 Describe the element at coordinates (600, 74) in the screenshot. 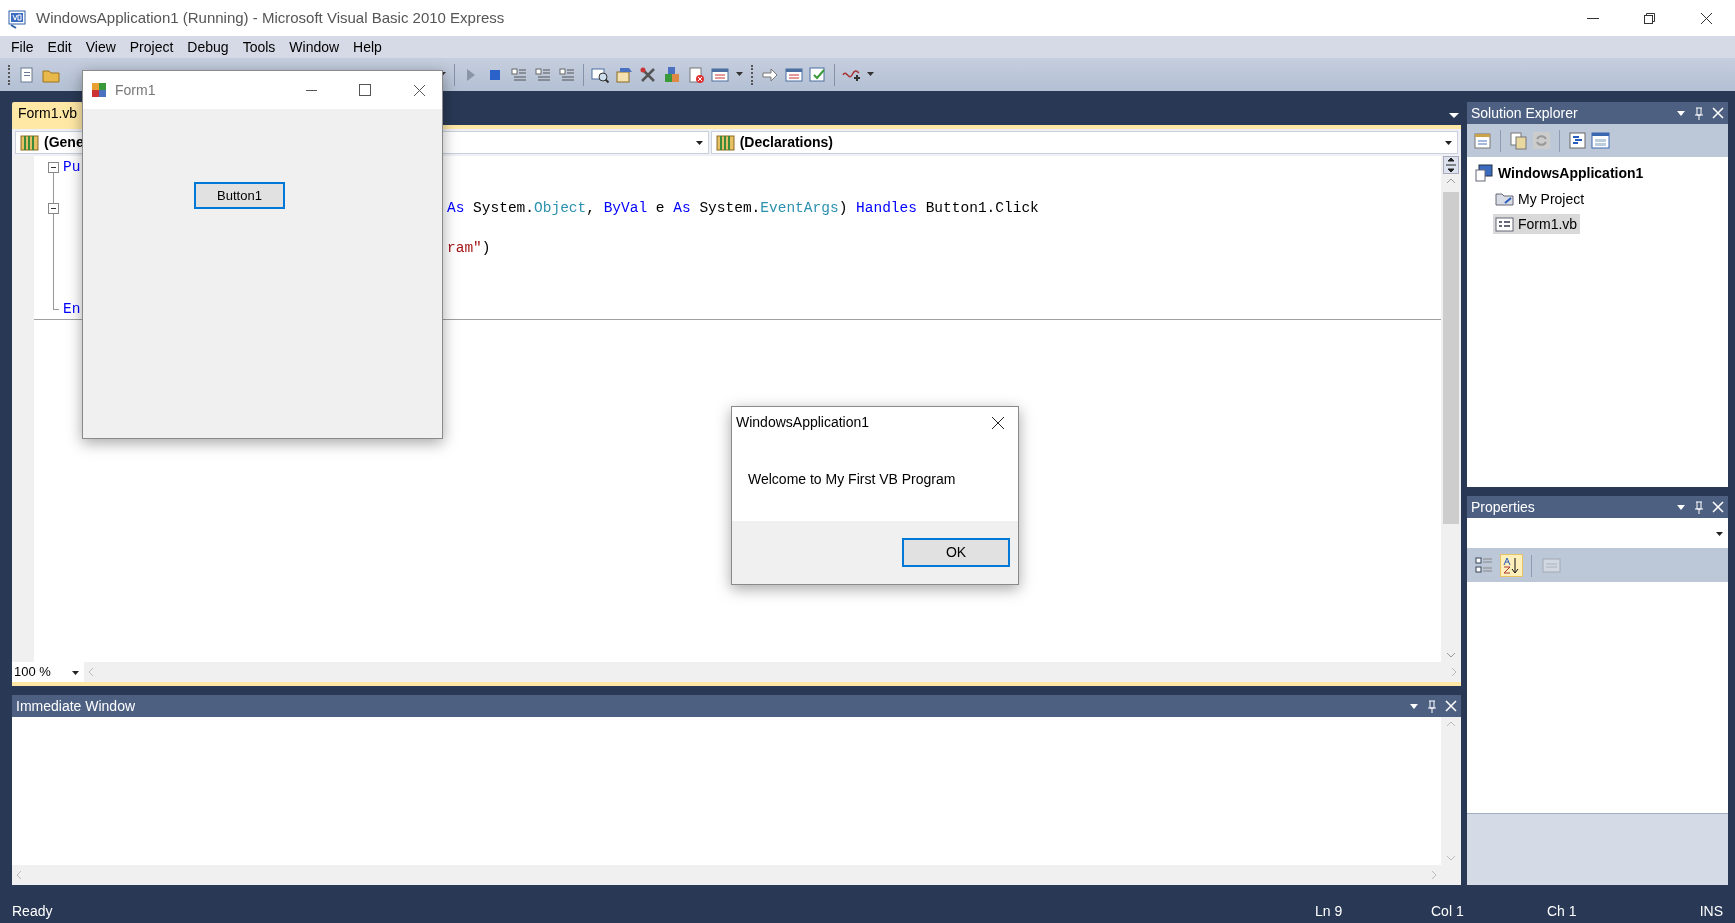

I see `magnifier-icon` at that location.